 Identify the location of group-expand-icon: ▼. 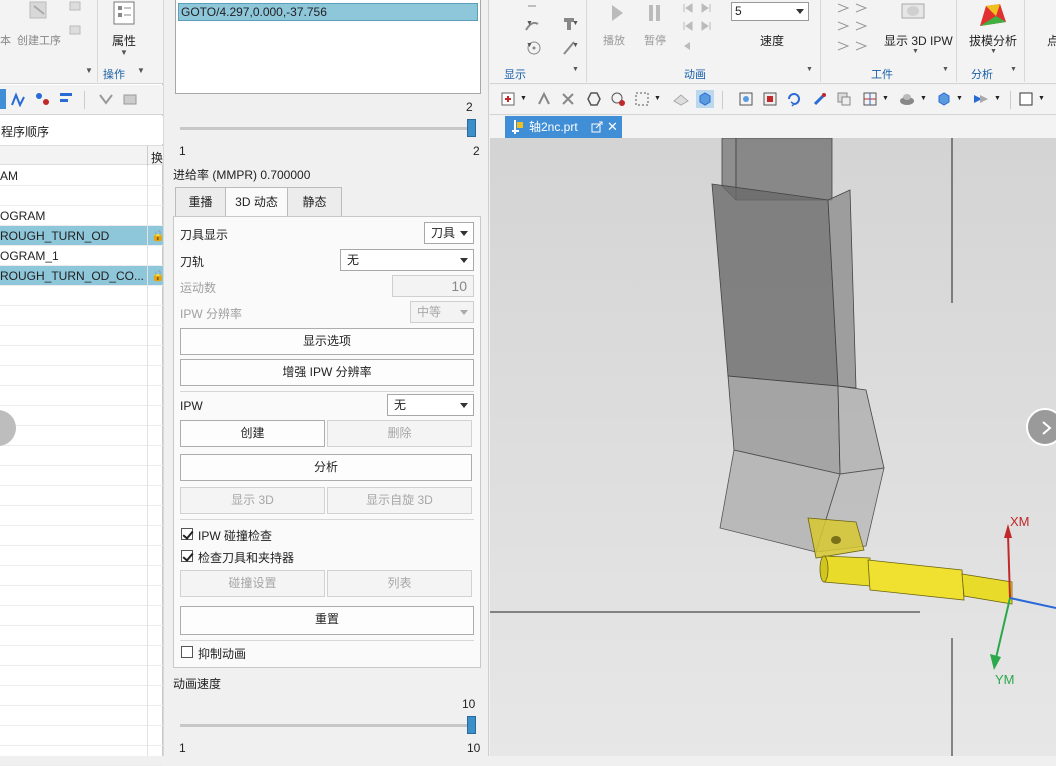
(89, 70).